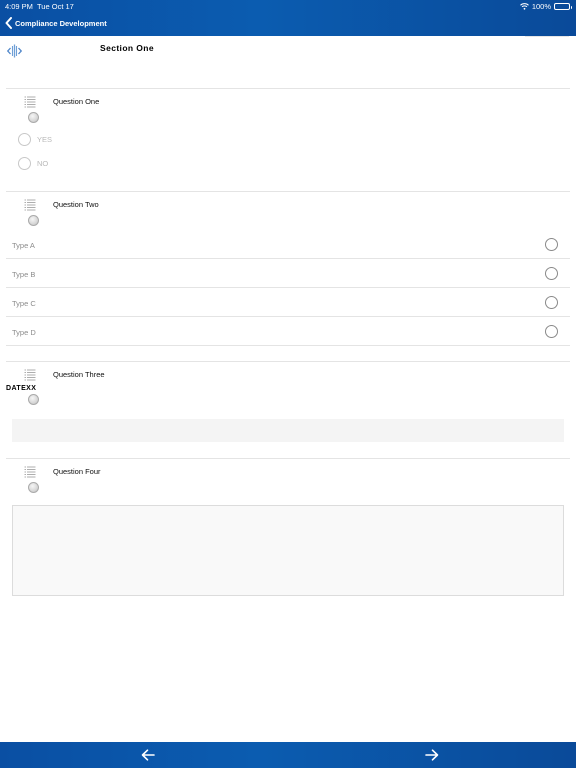 The image size is (576, 768). Describe the element at coordinates (33, 487) in the screenshot. I see `question-four-status-dot` at that location.